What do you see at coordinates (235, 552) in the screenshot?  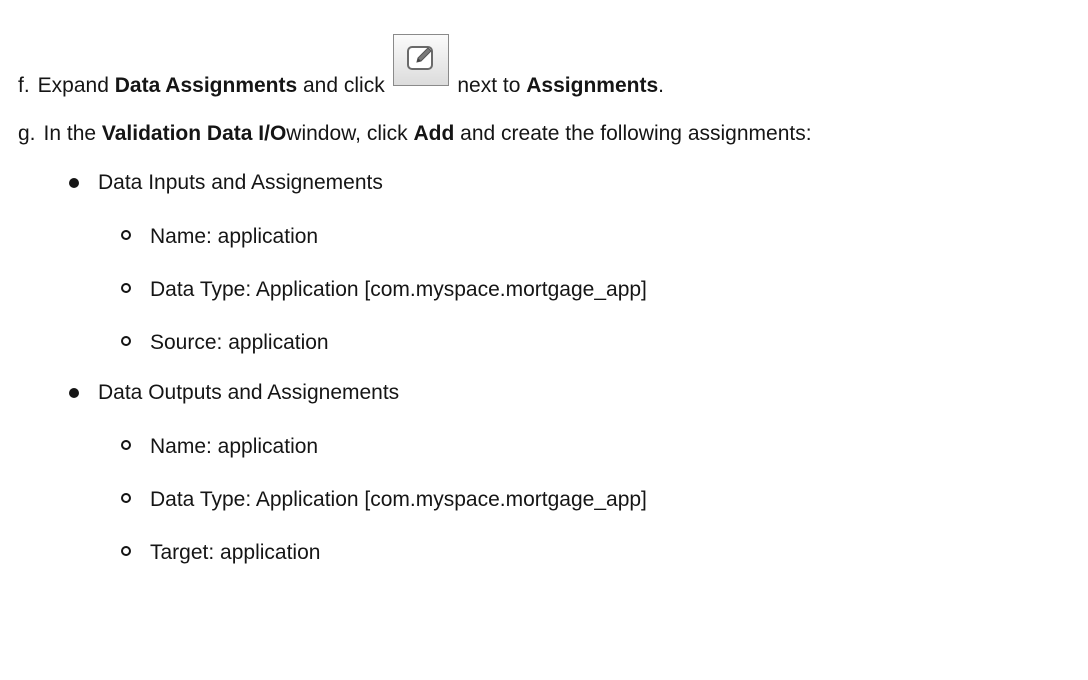 I see `list-item: Target: application` at bounding box center [235, 552].